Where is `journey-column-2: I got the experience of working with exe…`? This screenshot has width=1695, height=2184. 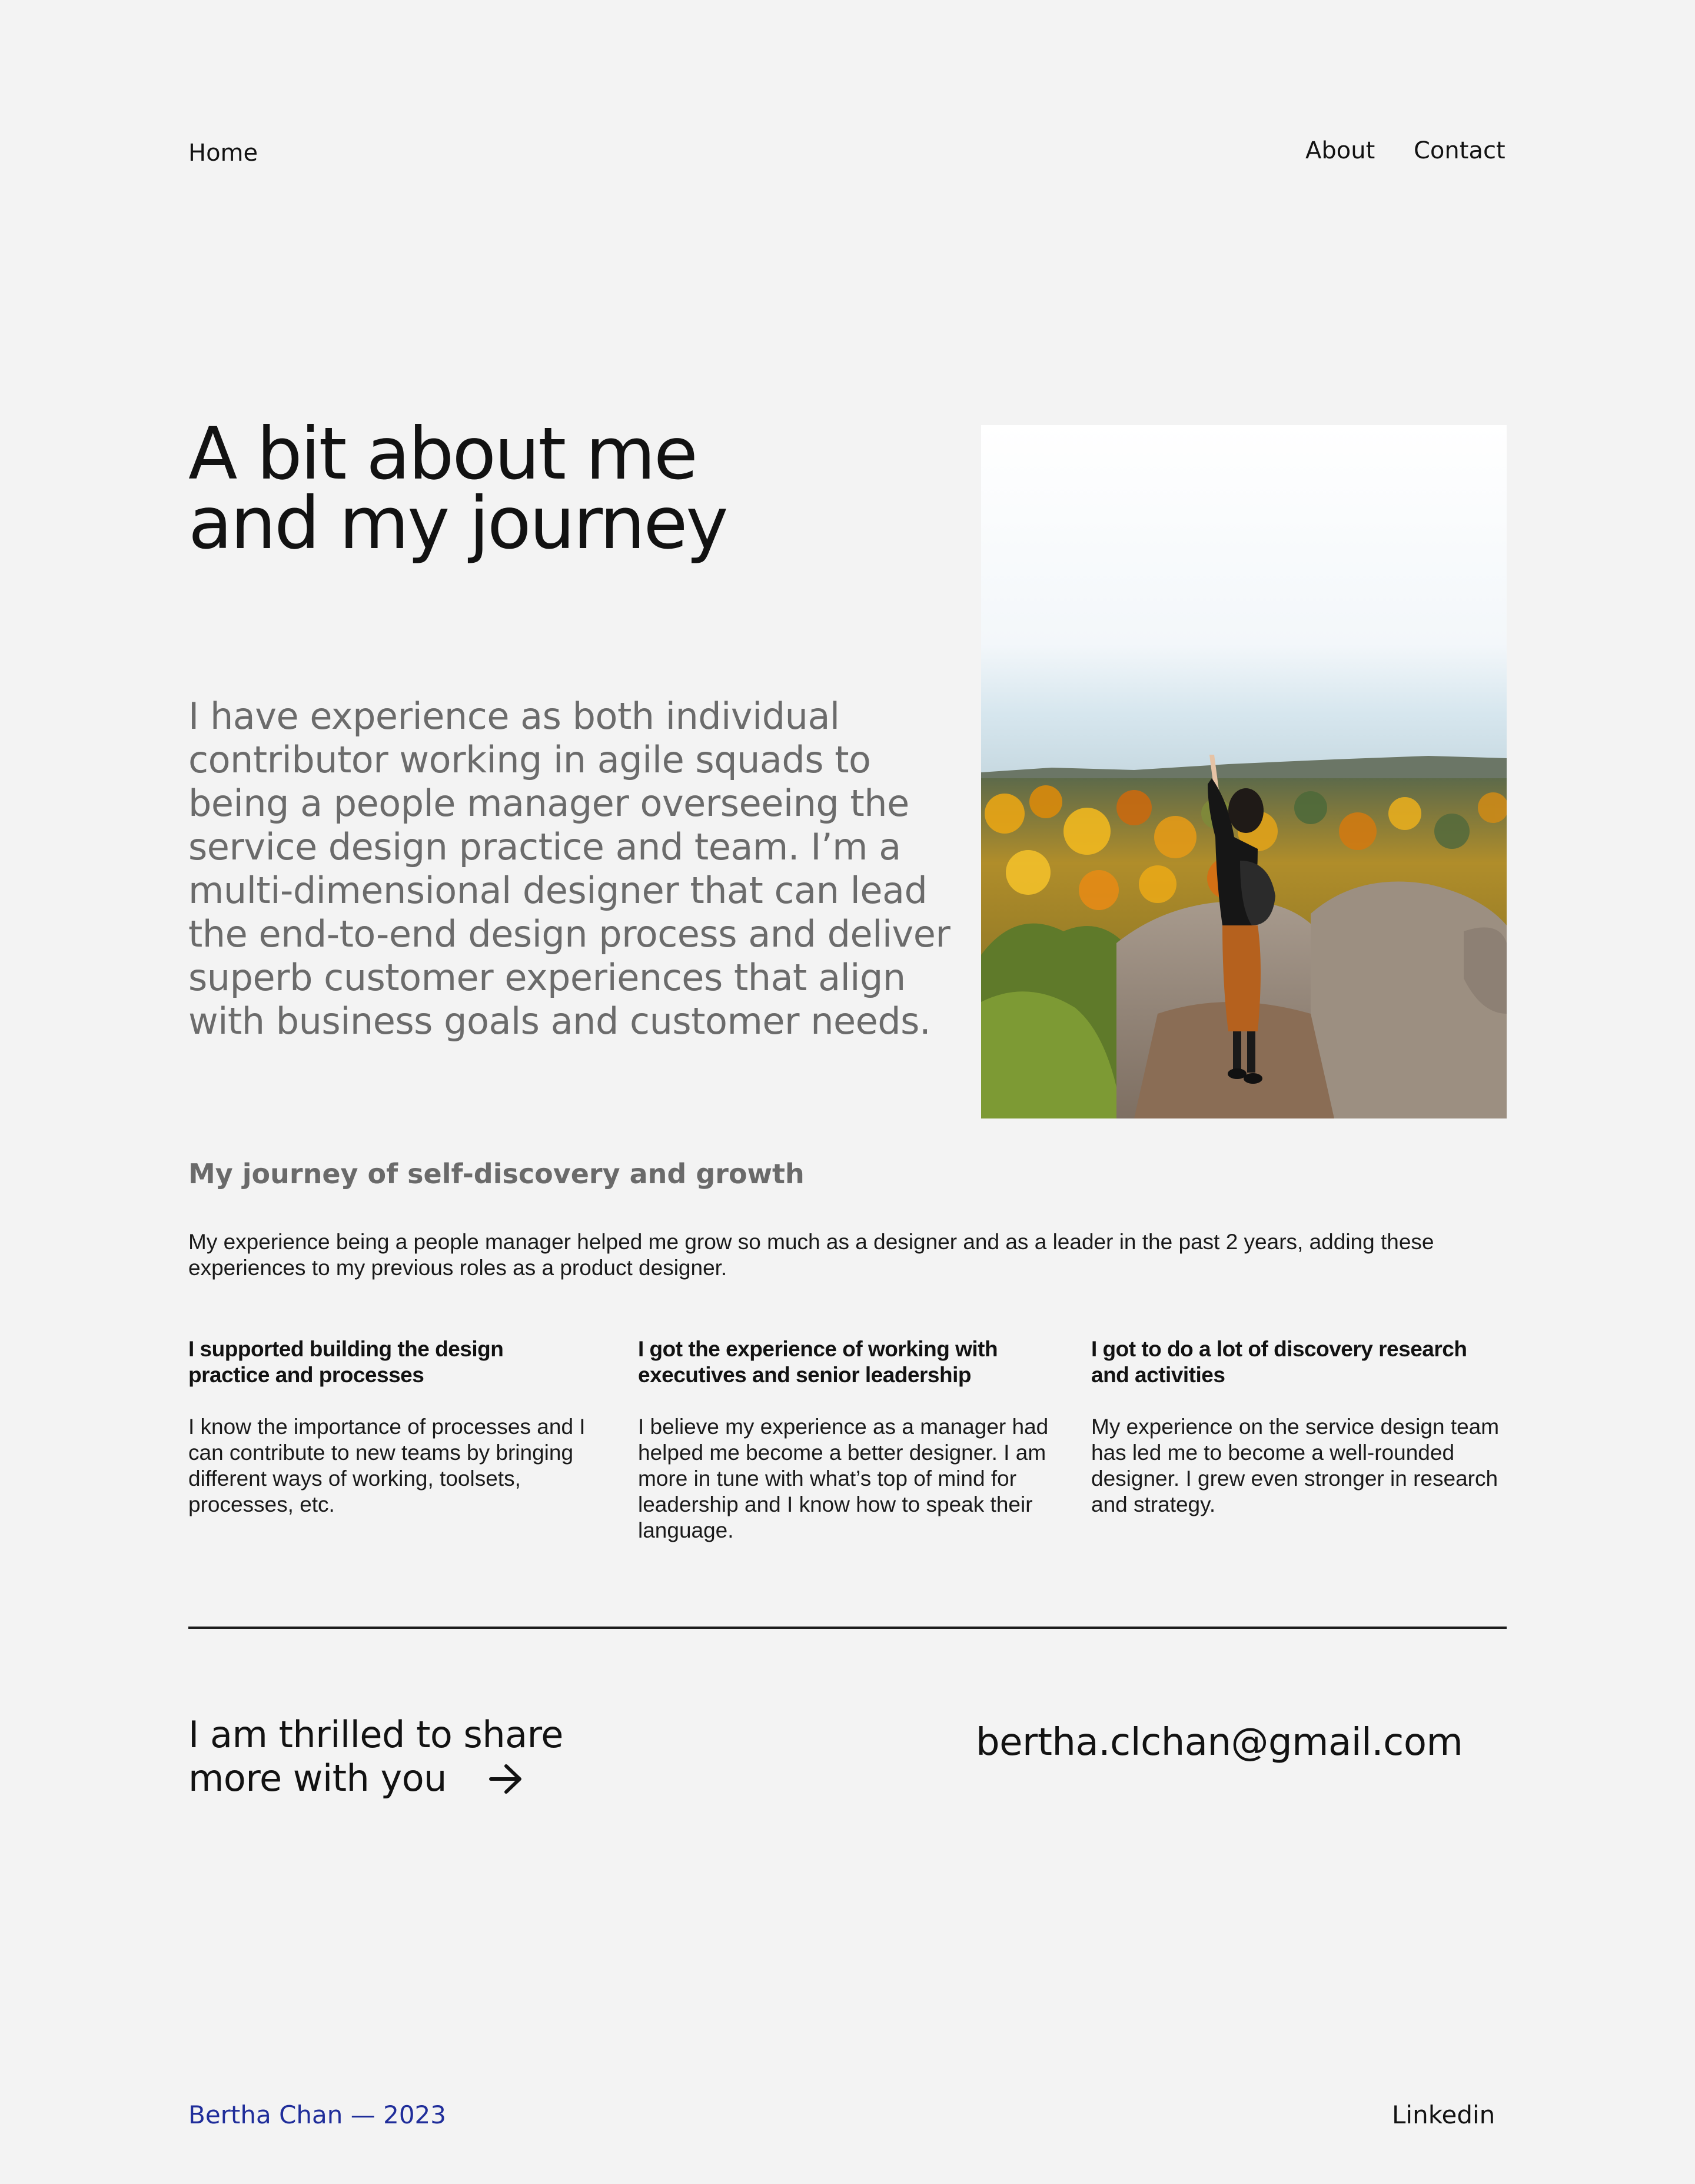 journey-column-2: I got the experience of working with exe… is located at coordinates (844, 1440).